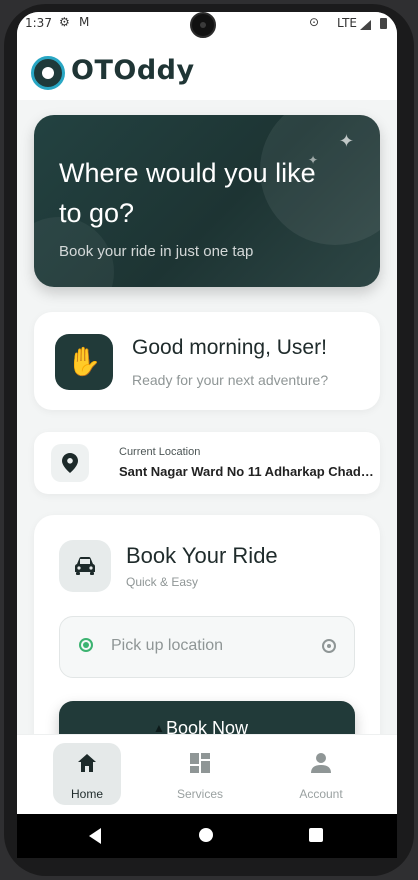 This screenshot has height=880, width=418. What do you see at coordinates (346, 141) in the screenshot?
I see `sparkle-icon: ✦` at bounding box center [346, 141].